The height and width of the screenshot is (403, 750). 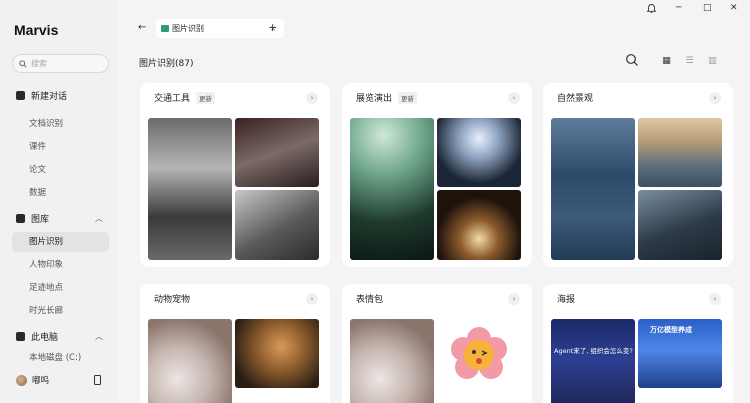 What do you see at coordinates (272, 27) in the screenshot?
I see `add-tab-icon: +` at bounding box center [272, 27].